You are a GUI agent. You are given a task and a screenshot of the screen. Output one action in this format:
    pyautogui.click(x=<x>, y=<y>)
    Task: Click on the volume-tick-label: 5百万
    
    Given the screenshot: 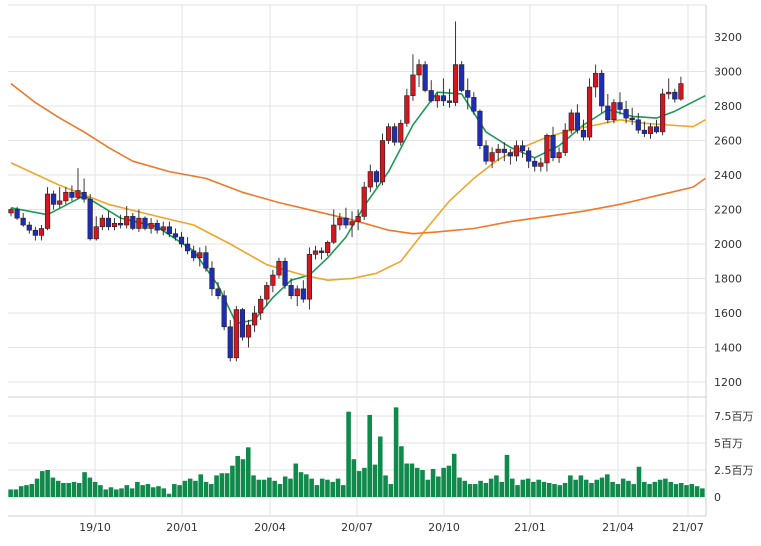 What is the action you would take?
    pyautogui.click(x=728, y=443)
    